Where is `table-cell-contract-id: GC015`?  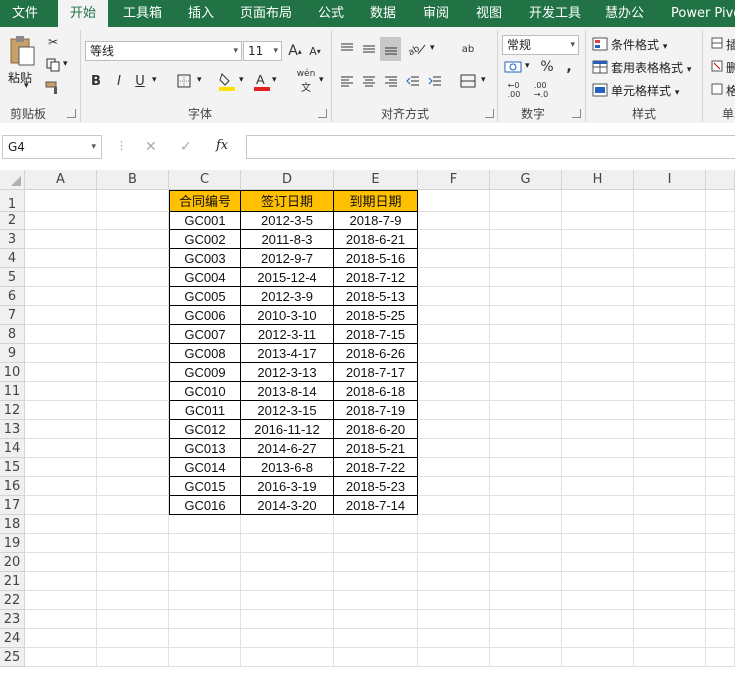
table-cell-contract-id: GC015 is located at coordinates (205, 486).